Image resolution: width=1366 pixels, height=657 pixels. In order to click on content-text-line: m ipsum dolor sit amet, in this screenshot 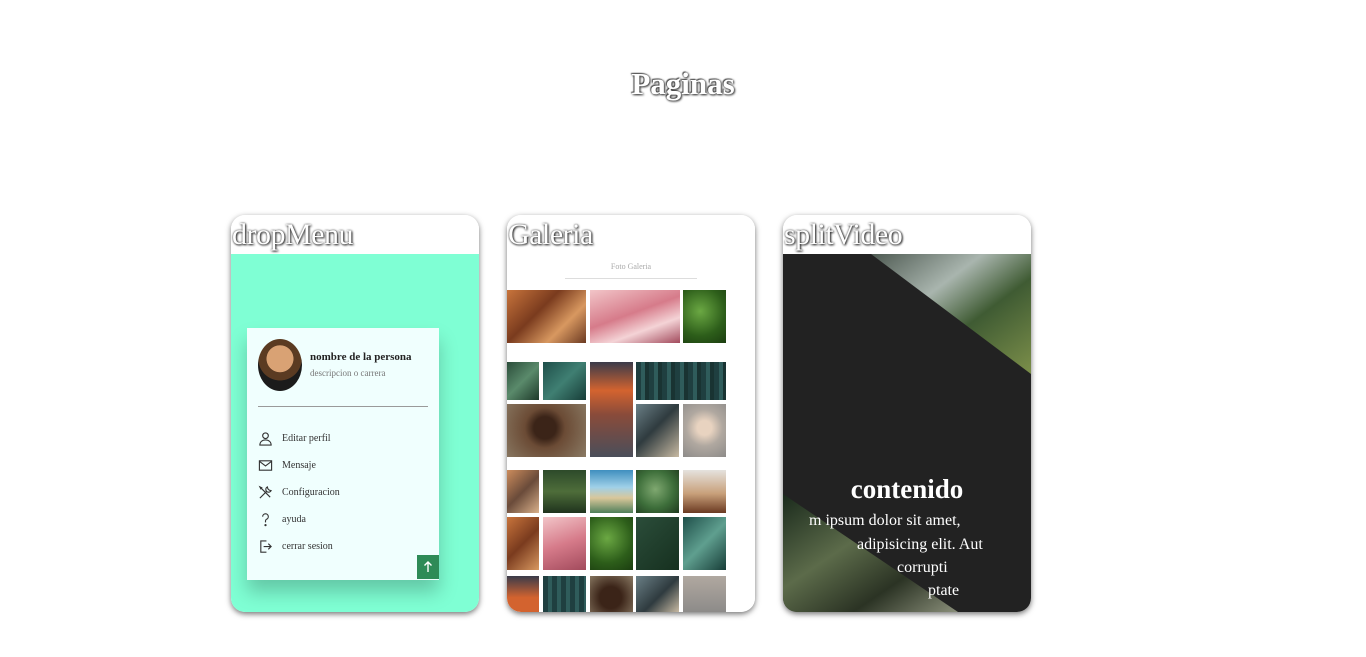, I will do `click(885, 520)`.